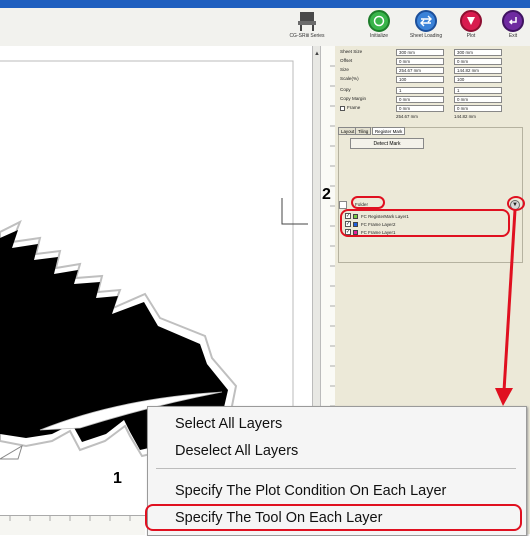 This screenshot has width=530, height=536. Describe the element at coordinates (407, 116) in the screenshot. I see `total-x-value: 254.67 mm` at that location.